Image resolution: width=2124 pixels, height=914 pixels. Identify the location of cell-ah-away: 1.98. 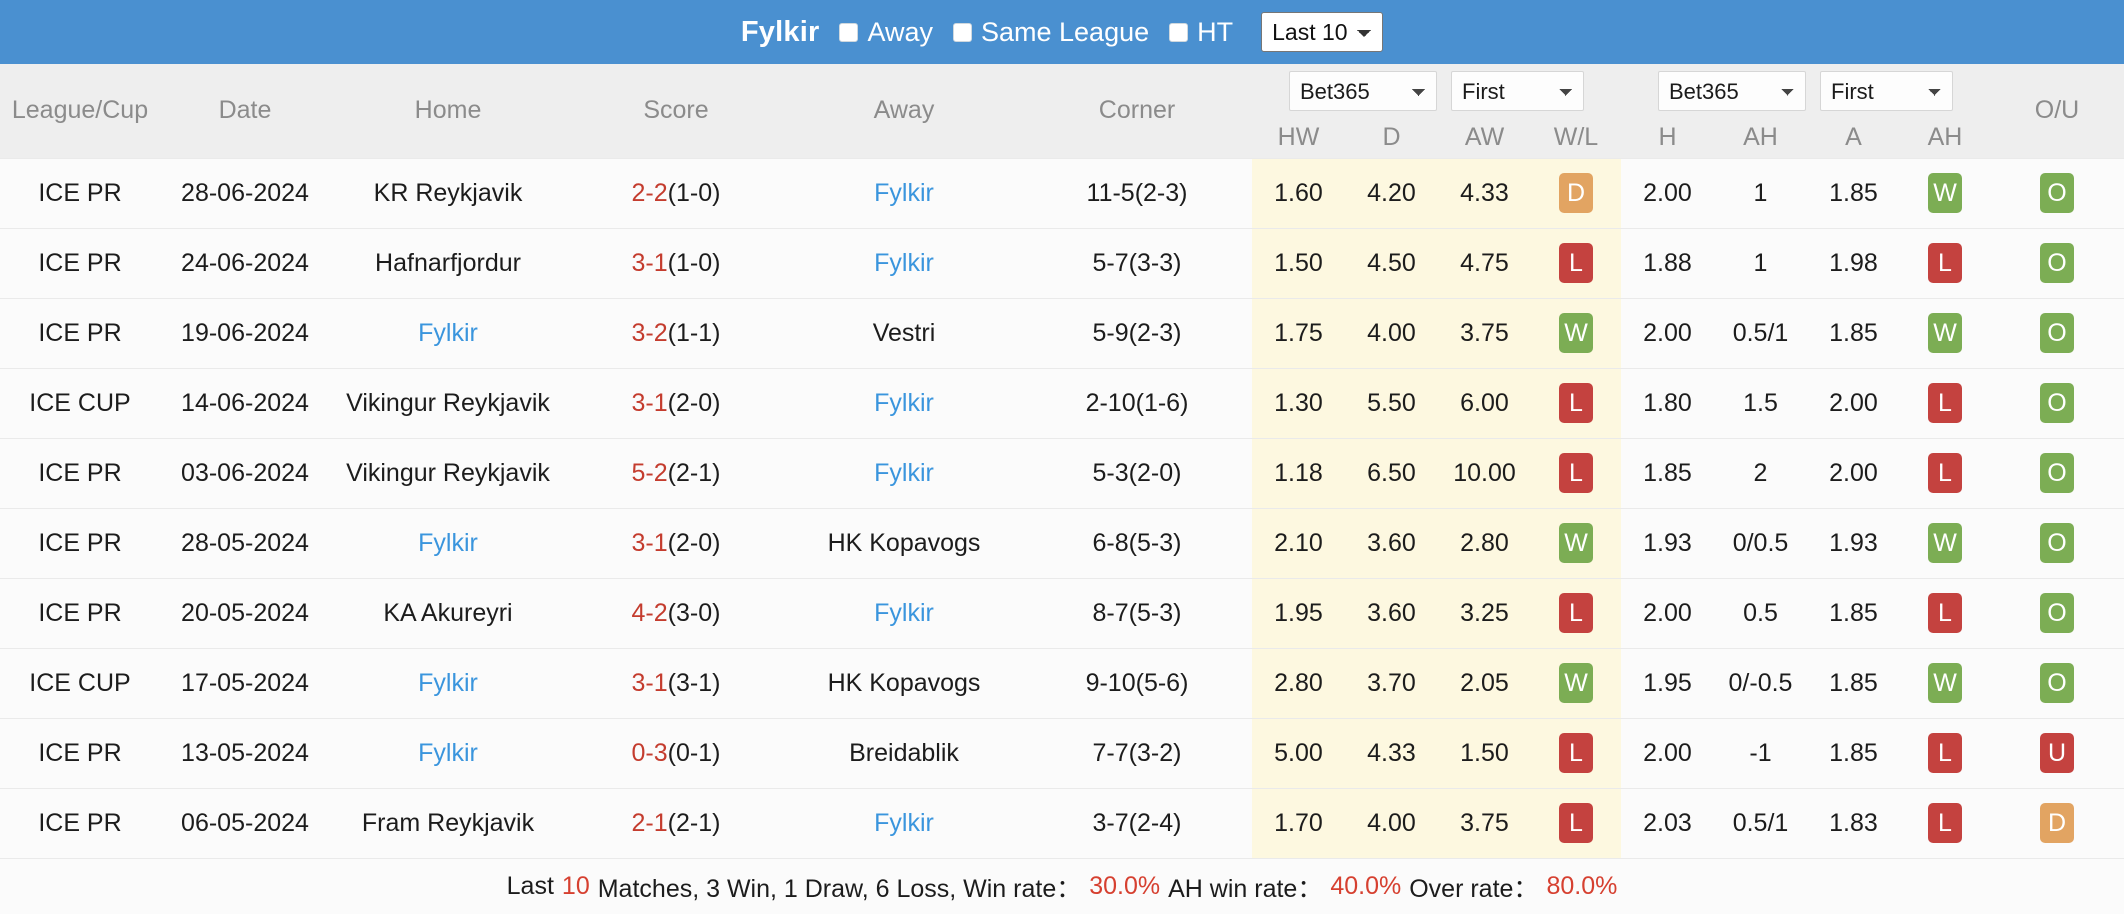
(1853, 262).